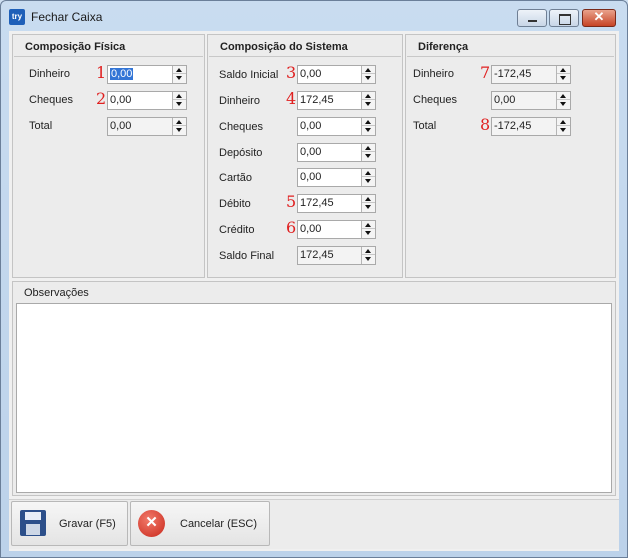 The height and width of the screenshot is (558, 628). I want to click on fisica-cheques-value: 0,00, so click(120, 100).